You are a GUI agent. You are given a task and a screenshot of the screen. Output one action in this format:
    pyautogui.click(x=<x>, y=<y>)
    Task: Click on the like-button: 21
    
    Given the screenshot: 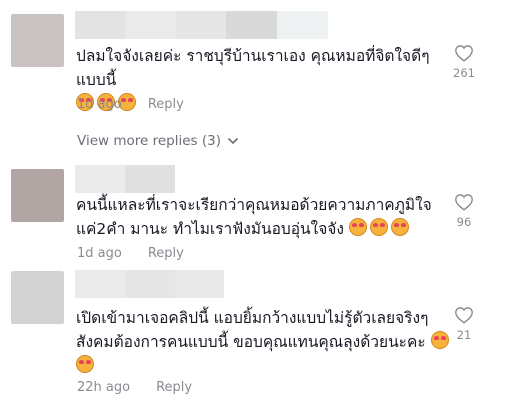 What is the action you would take?
    pyautogui.click(x=464, y=324)
    